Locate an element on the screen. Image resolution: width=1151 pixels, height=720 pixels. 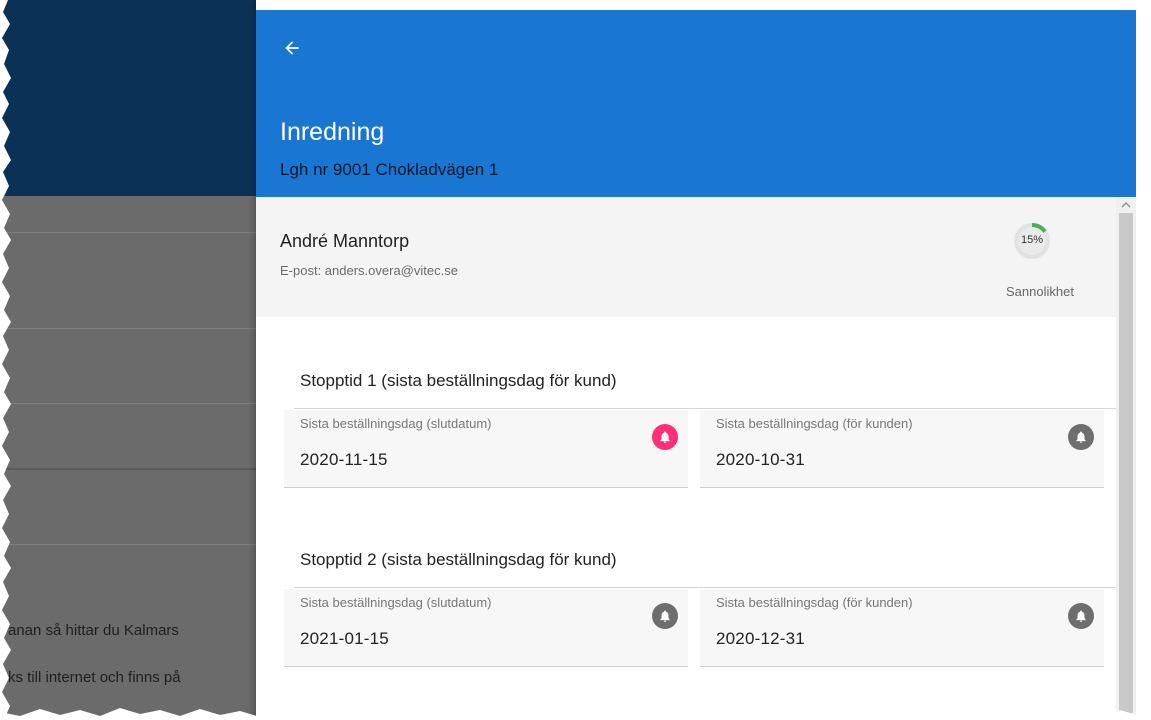
back-button is located at coordinates (292, 48).